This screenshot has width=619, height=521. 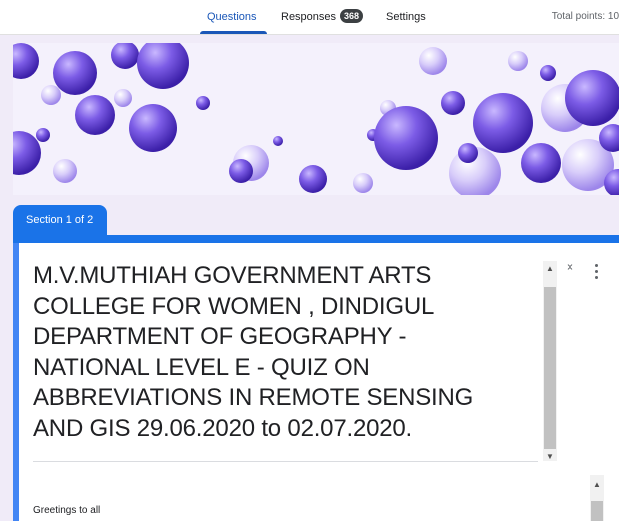 I want to click on responses-count-badge: 368, so click(x=352, y=16).